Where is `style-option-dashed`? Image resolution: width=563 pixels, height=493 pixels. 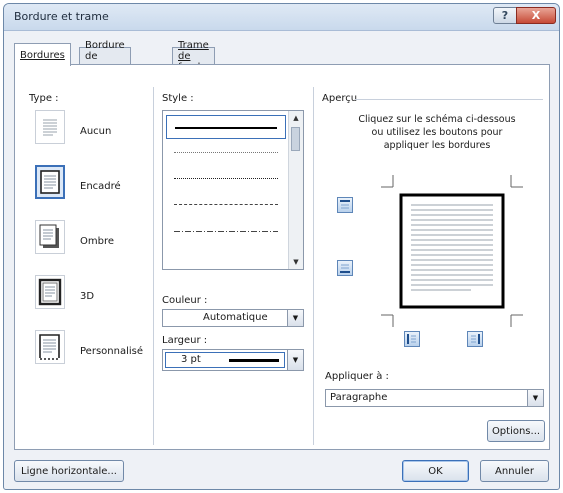
style-option-dashed is located at coordinates (226, 205).